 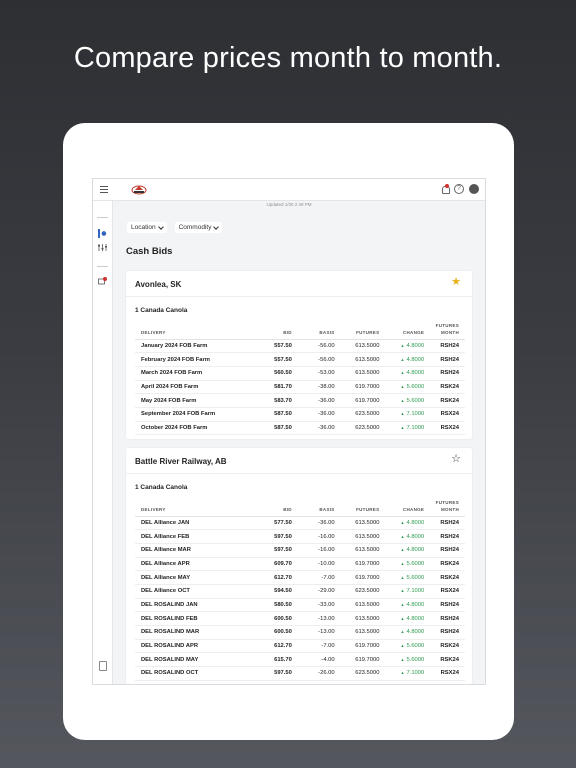 What do you see at coordinates (269, 605) in the screenshot?
I see `bid-cell: 580.50` at bounding box center [269, 605].